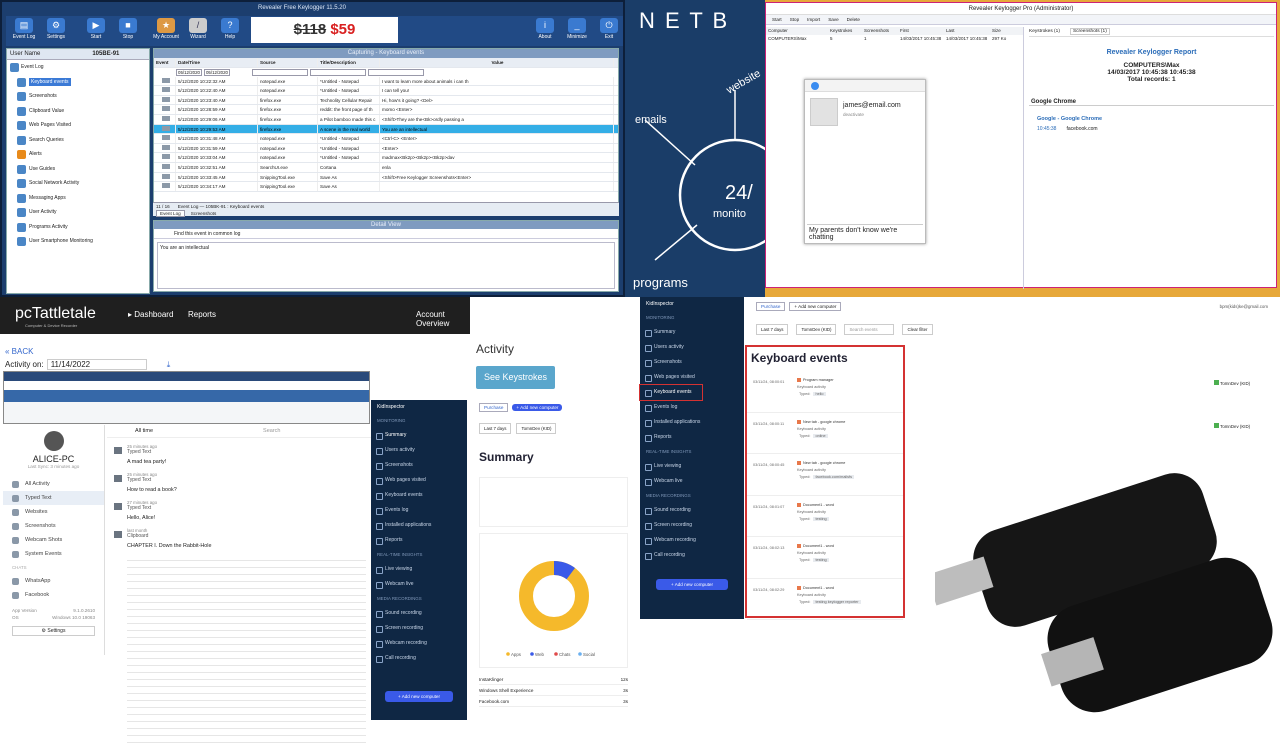 The height and width of the screenshot is (746, 1280). I want to click on about-button: iAbout, so click(545, 31).